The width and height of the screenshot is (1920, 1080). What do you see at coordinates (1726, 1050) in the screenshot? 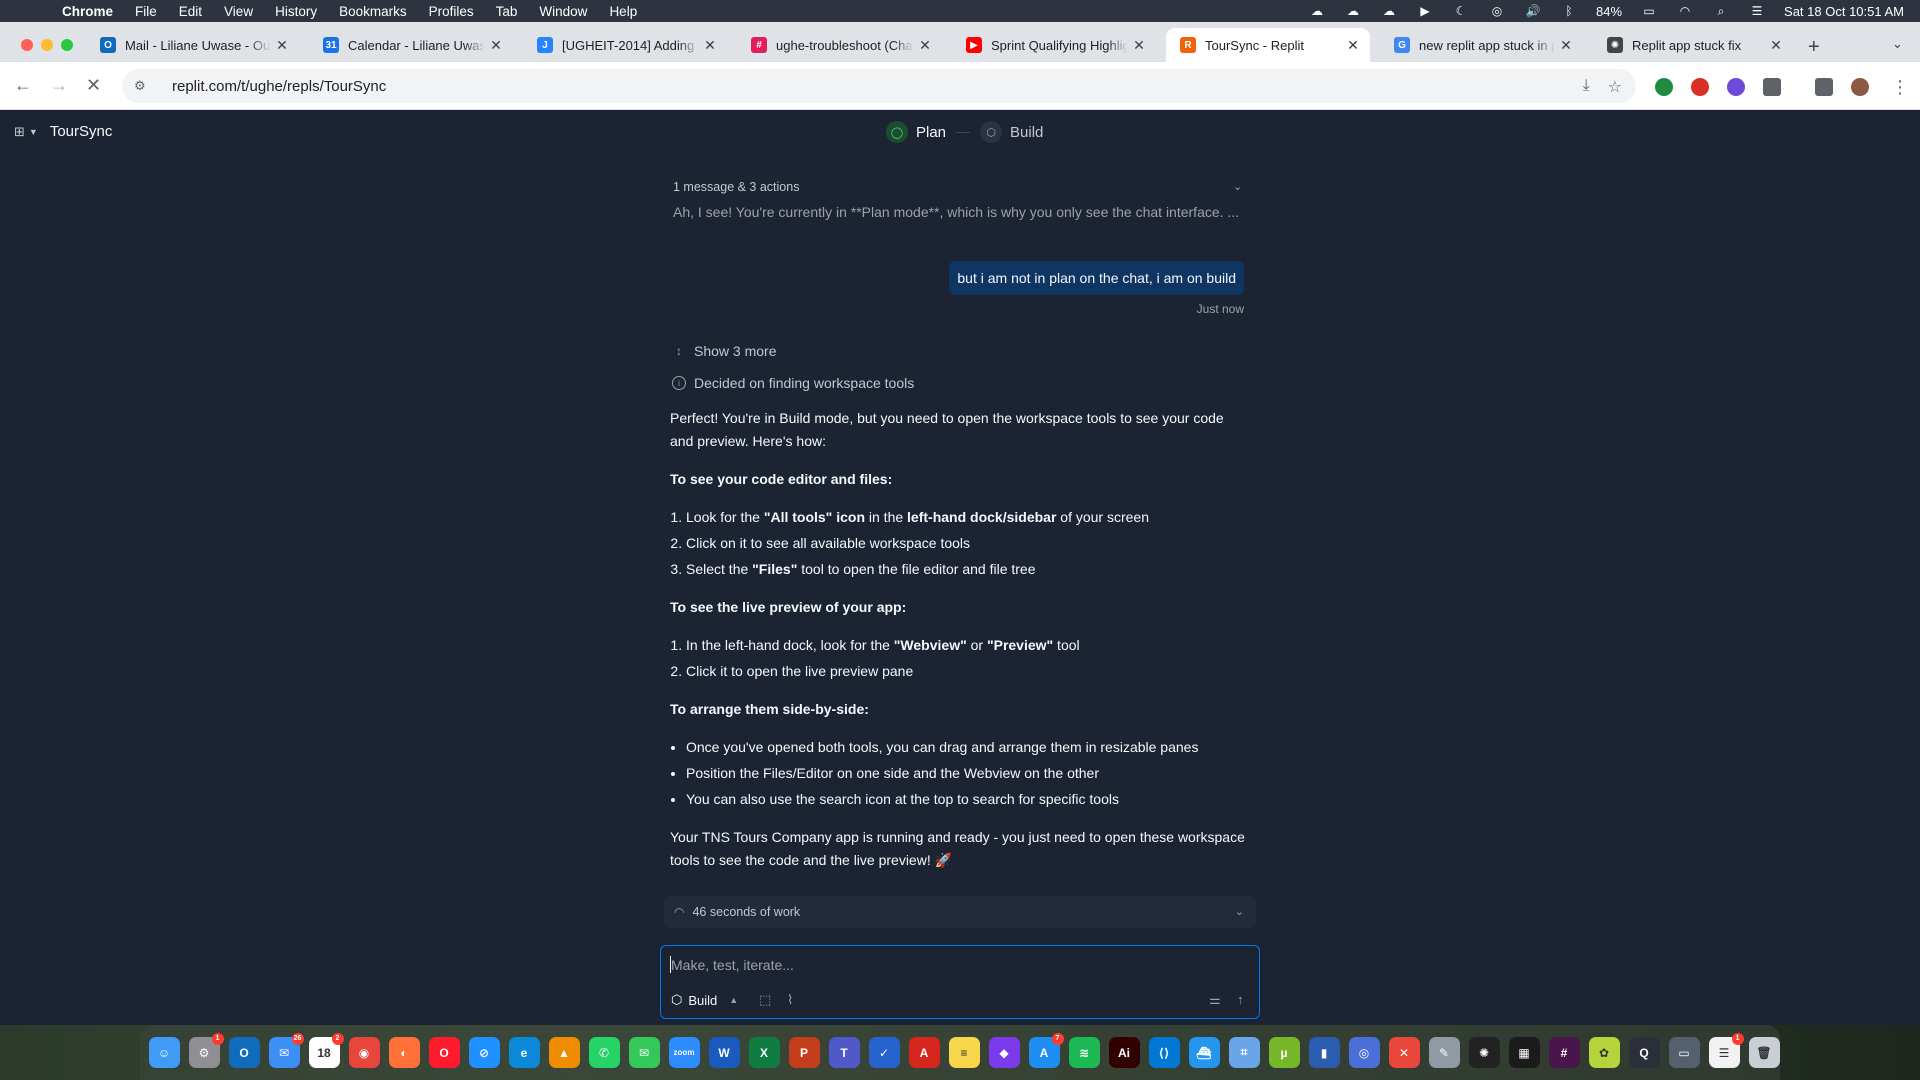
I see `reminders-icon: ☰ 1` at bounding box center [1726, 1050].